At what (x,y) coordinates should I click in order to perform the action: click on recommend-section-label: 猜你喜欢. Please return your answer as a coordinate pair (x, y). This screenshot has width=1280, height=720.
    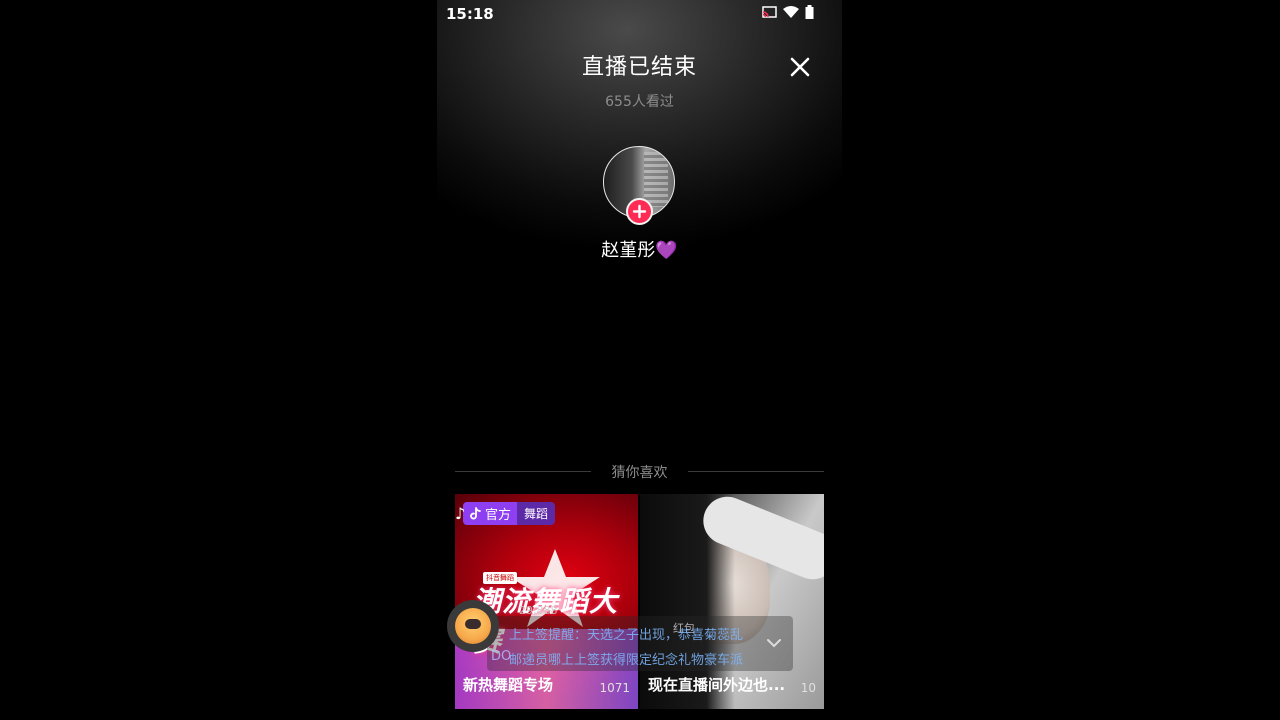
    Looking at the image, I should click on (639, 473).